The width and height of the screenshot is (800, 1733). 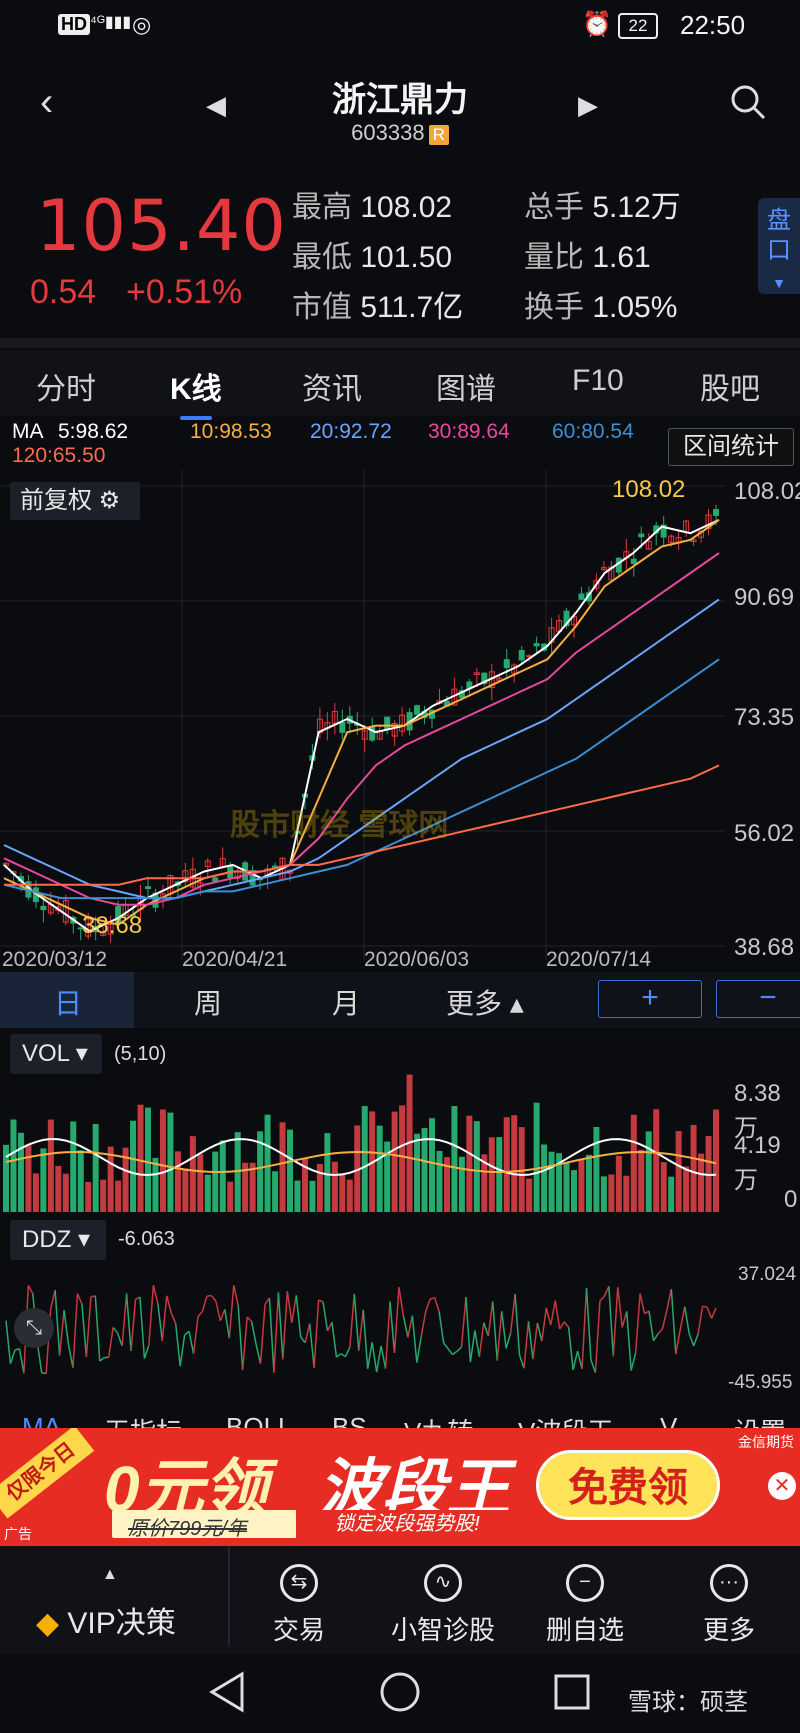 What do you see at coordinates (365, 1142) in the screenshot?
I see `volume-chart` at bounding box center [365, 1142].